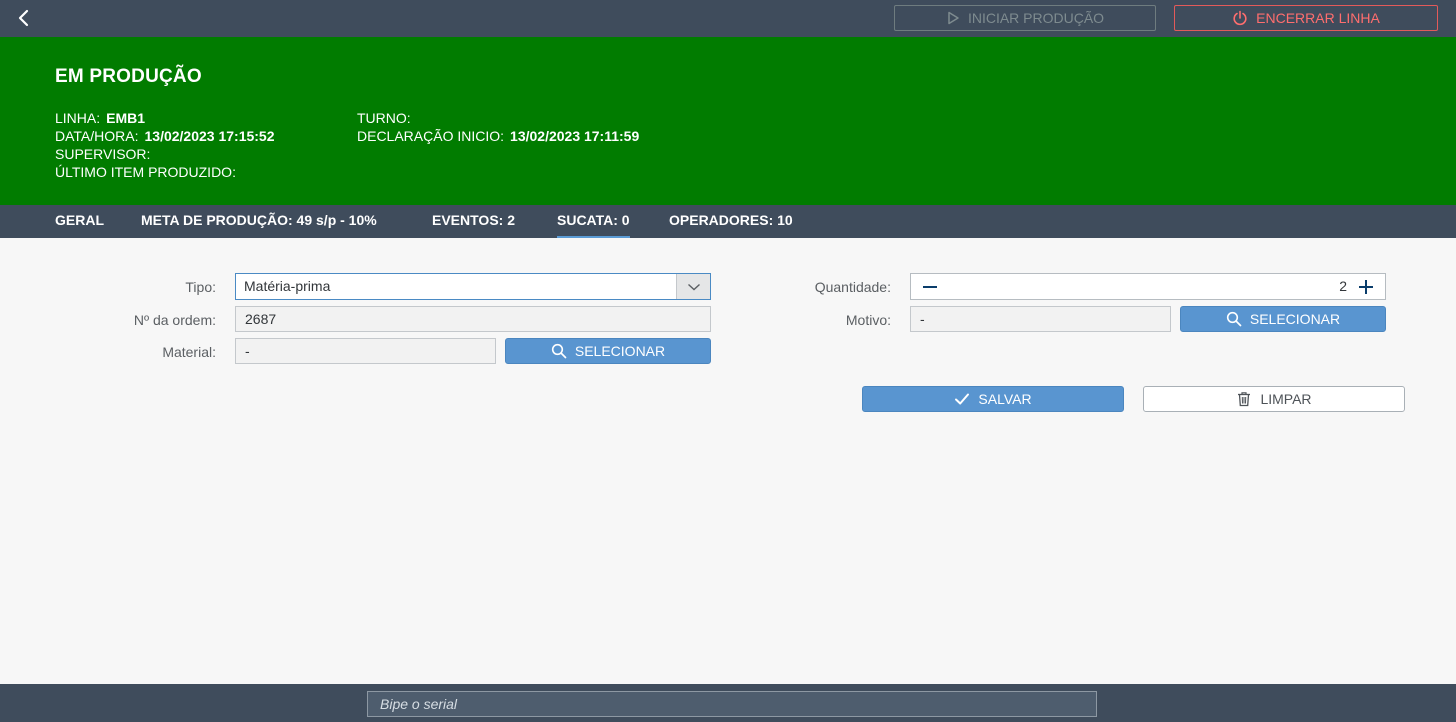 The width and height of the screenshot is (1456, 722). What do you see at coordinates (731, 221) in the screenshot?
I see `tab-operadores: OPERADORES: 10` at bounding box center [731, 221].